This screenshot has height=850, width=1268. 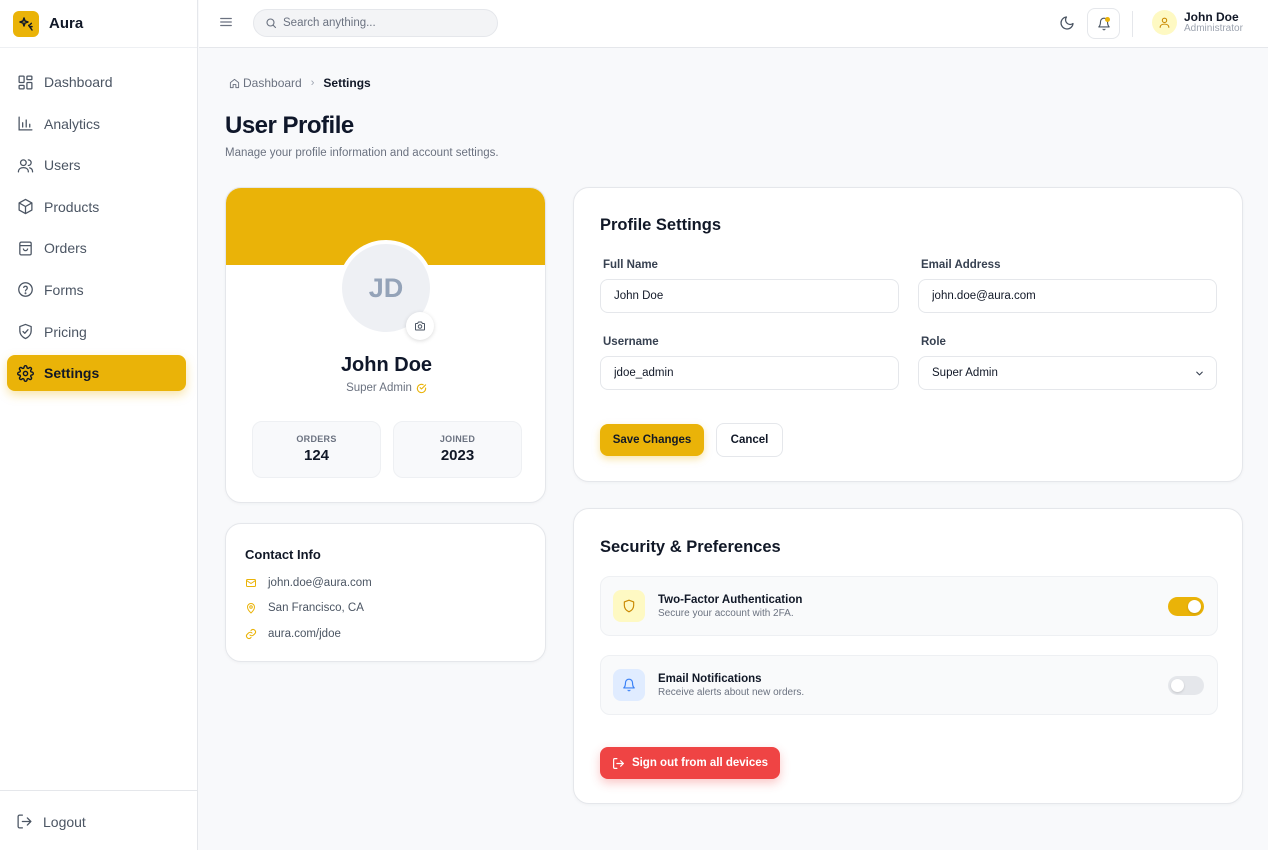 I want to click on username-input, so click(x=744, y=373).